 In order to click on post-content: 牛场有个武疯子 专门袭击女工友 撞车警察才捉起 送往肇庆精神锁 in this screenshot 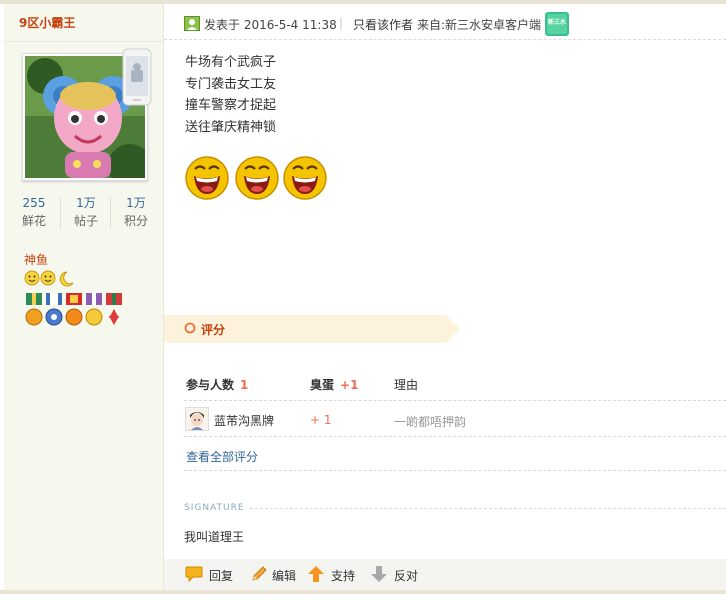, I will do `click(230, 95)`.